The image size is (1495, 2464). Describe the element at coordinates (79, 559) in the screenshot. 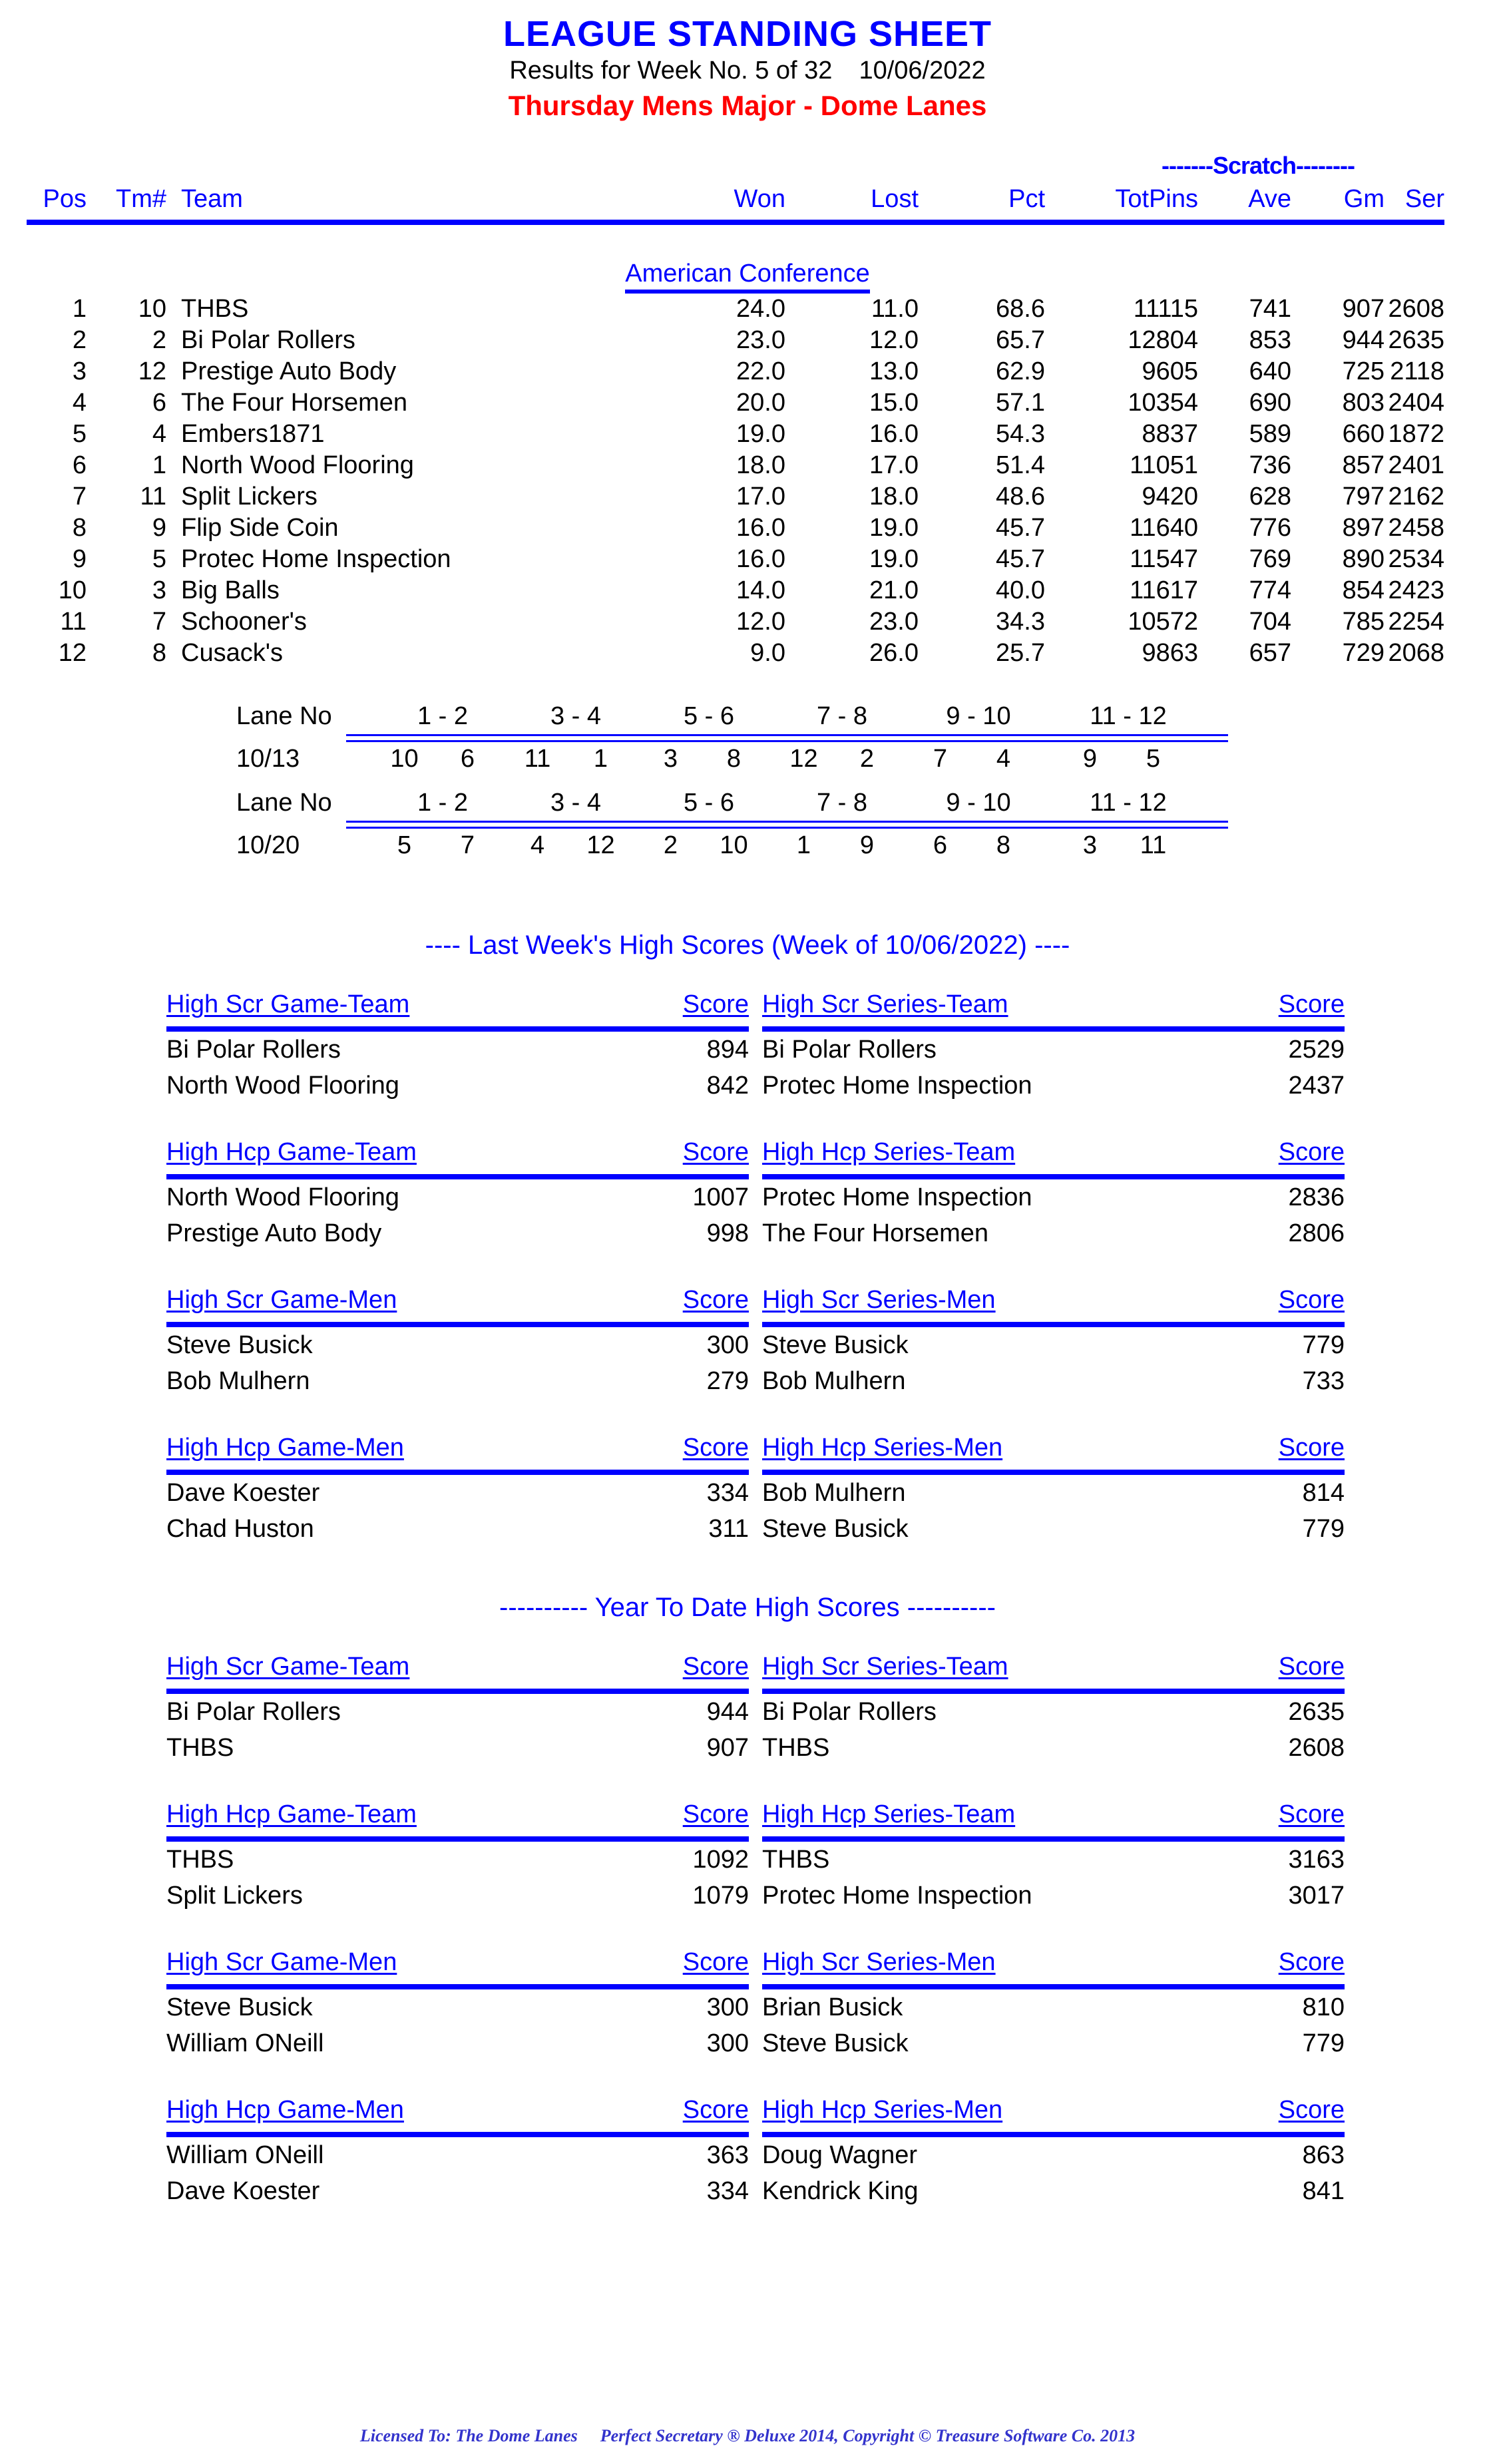

I see `cell-pos: 9` at that location.